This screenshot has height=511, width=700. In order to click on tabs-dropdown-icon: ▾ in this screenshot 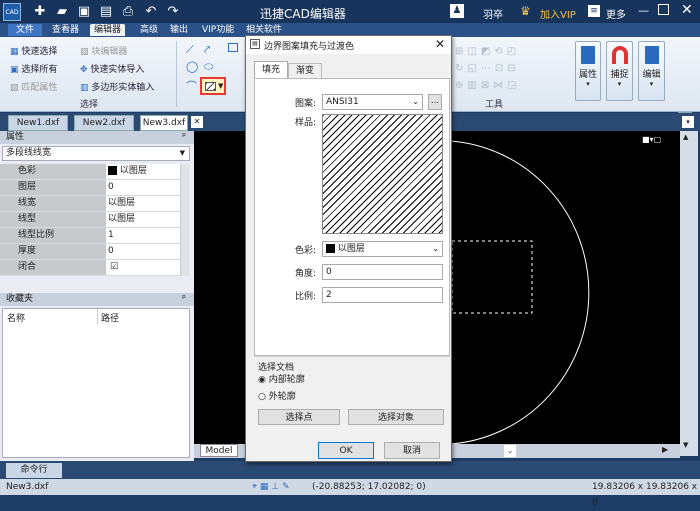, I will do `click(688, 122)`.